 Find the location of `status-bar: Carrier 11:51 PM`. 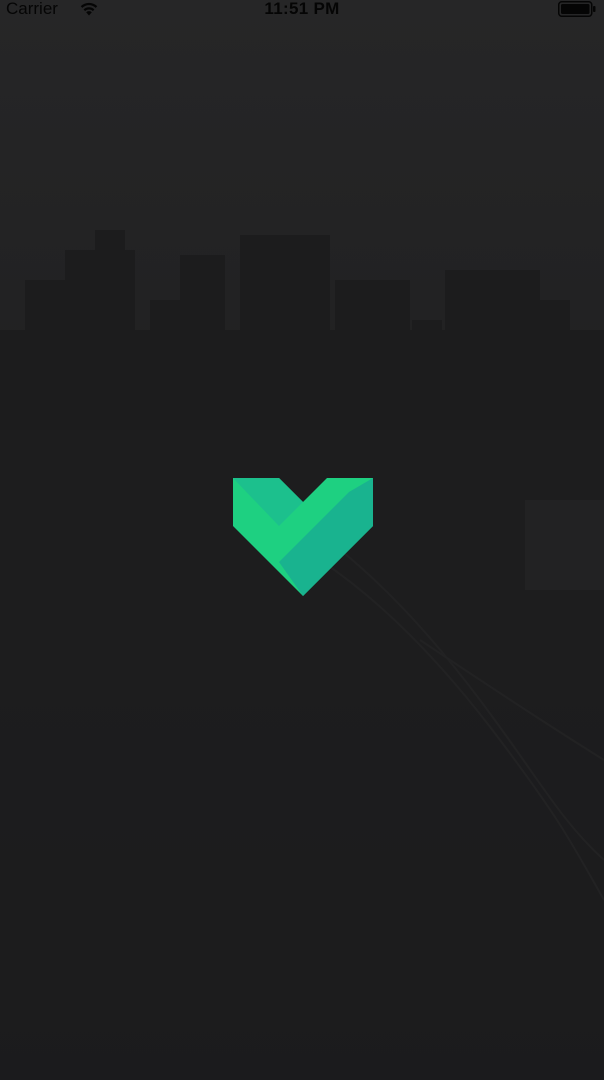

status-bar: Carrier 11:51 PM is located at coordinates (302, 10).